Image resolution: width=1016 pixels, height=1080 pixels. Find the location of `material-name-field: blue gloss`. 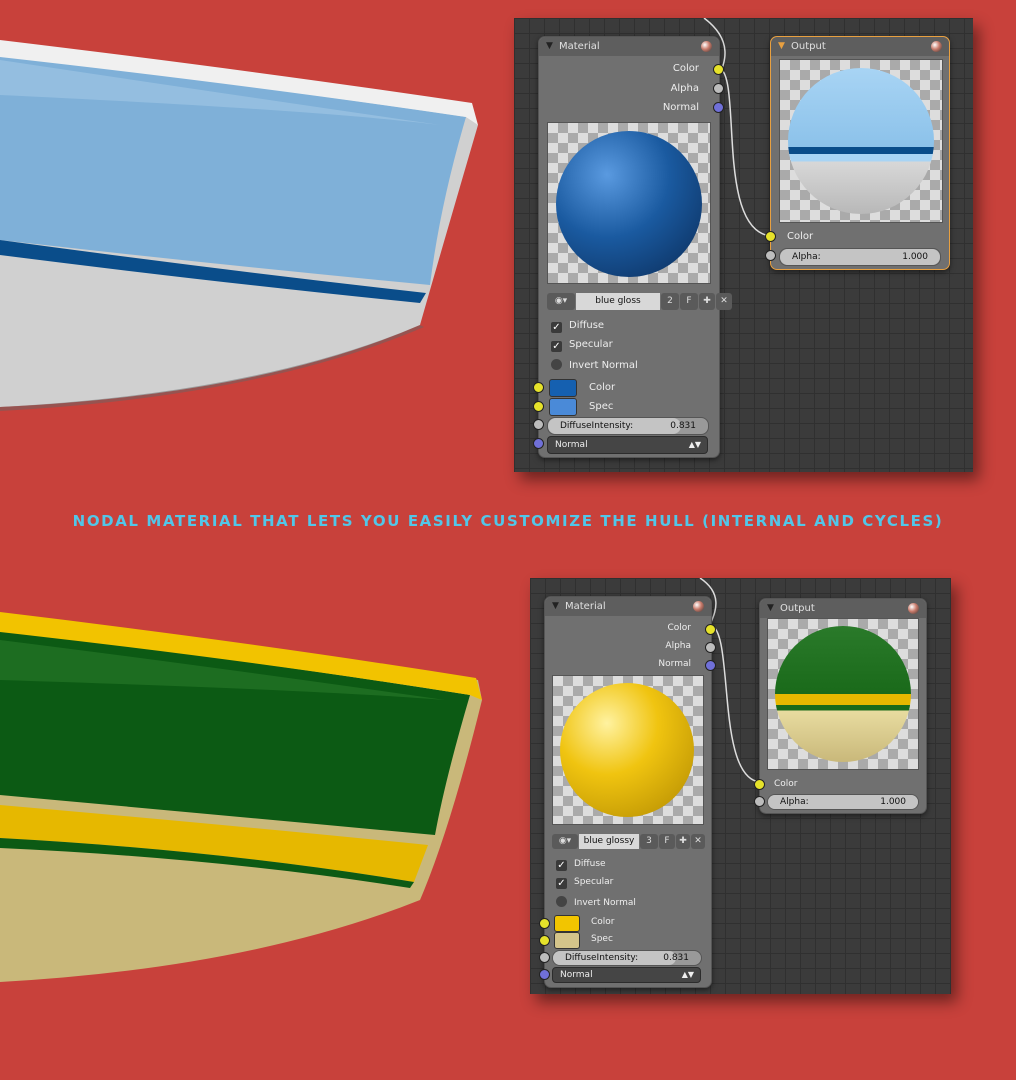

material-name-field: blue gloss is located at coordinates (618, 301).